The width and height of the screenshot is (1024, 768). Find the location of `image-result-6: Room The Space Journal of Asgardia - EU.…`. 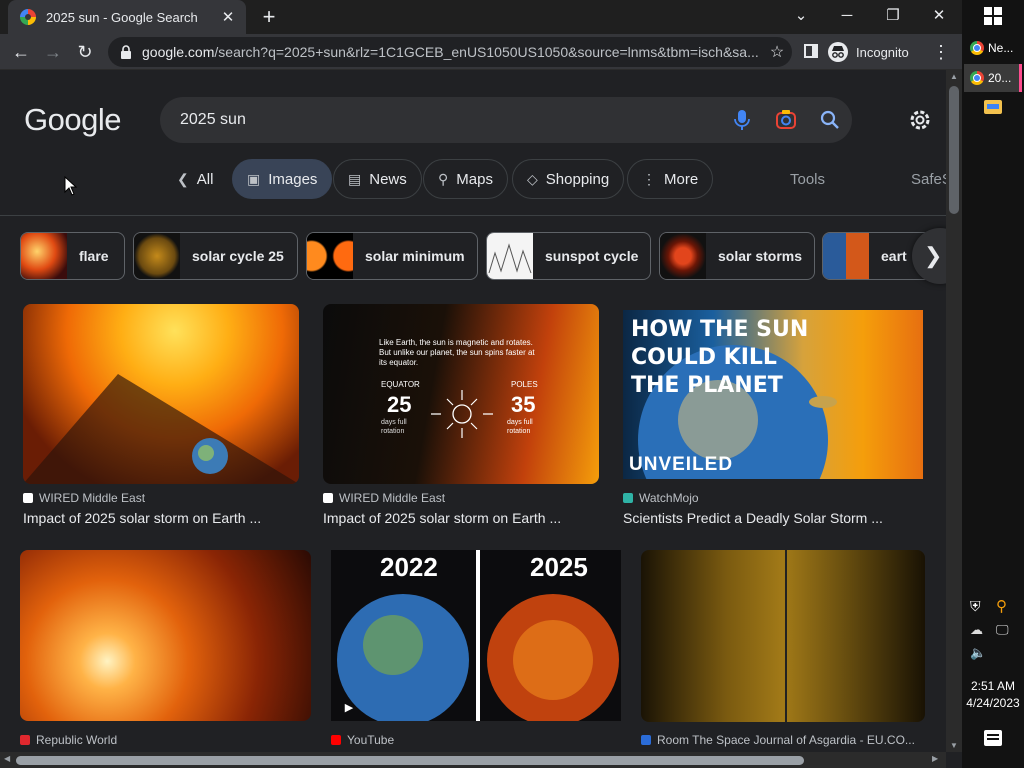

image-result-6: Room The Space Journal of Asgardia - EU.… is located at coordinates (783, 650).